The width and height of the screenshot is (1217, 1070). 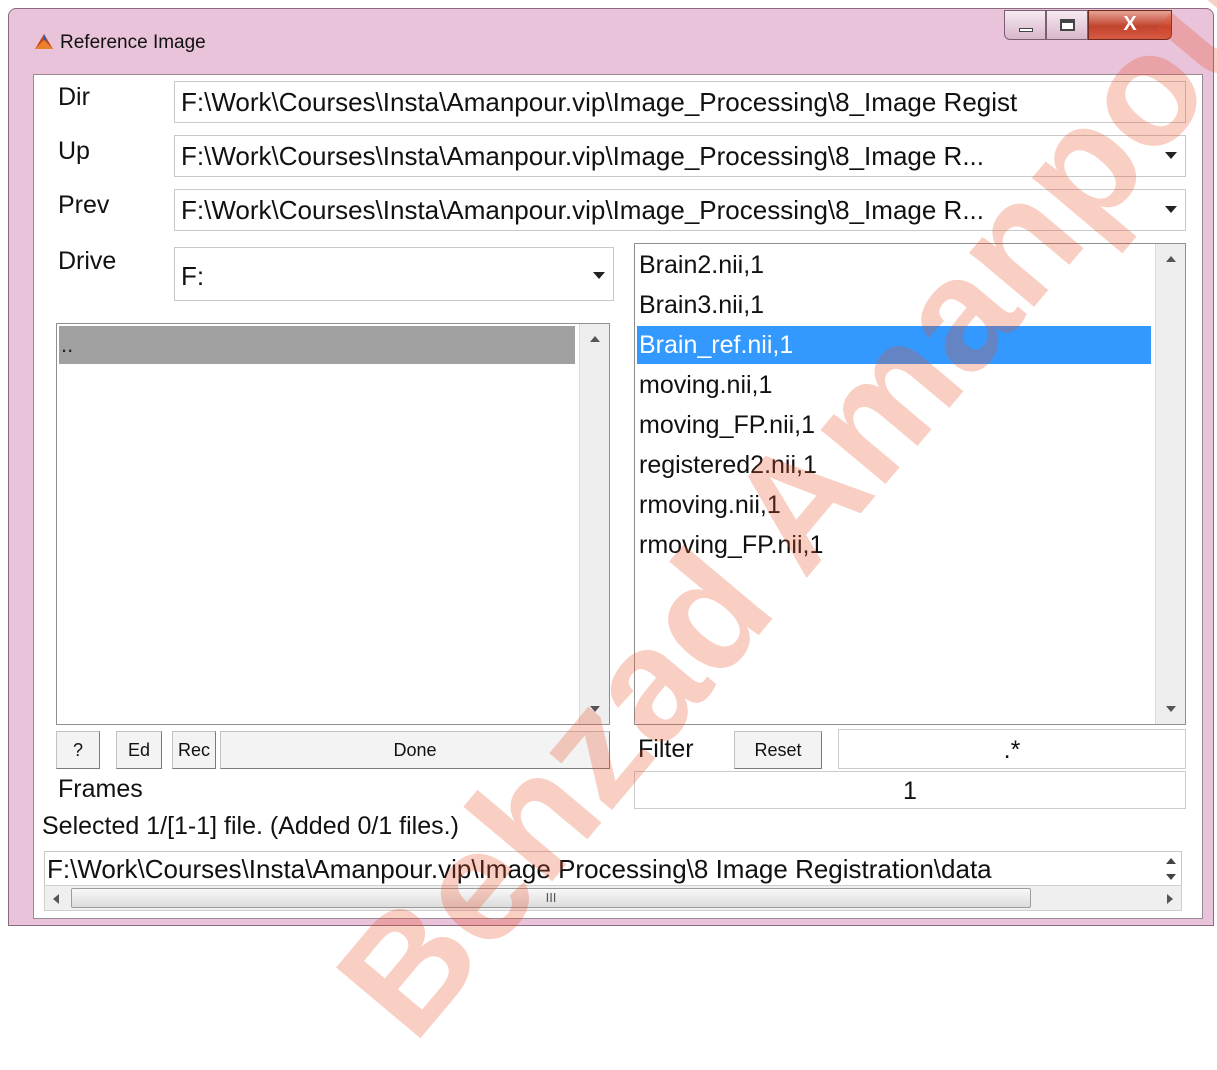 I want to click on up-label: Up, so click(x=74, y=151).